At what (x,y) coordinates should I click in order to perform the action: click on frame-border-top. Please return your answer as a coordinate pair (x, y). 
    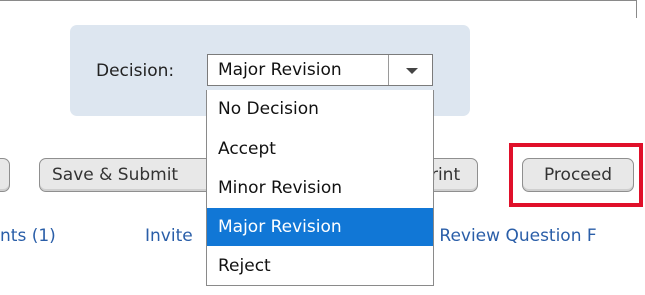
    Looking at the image, I should click on (318, 0).